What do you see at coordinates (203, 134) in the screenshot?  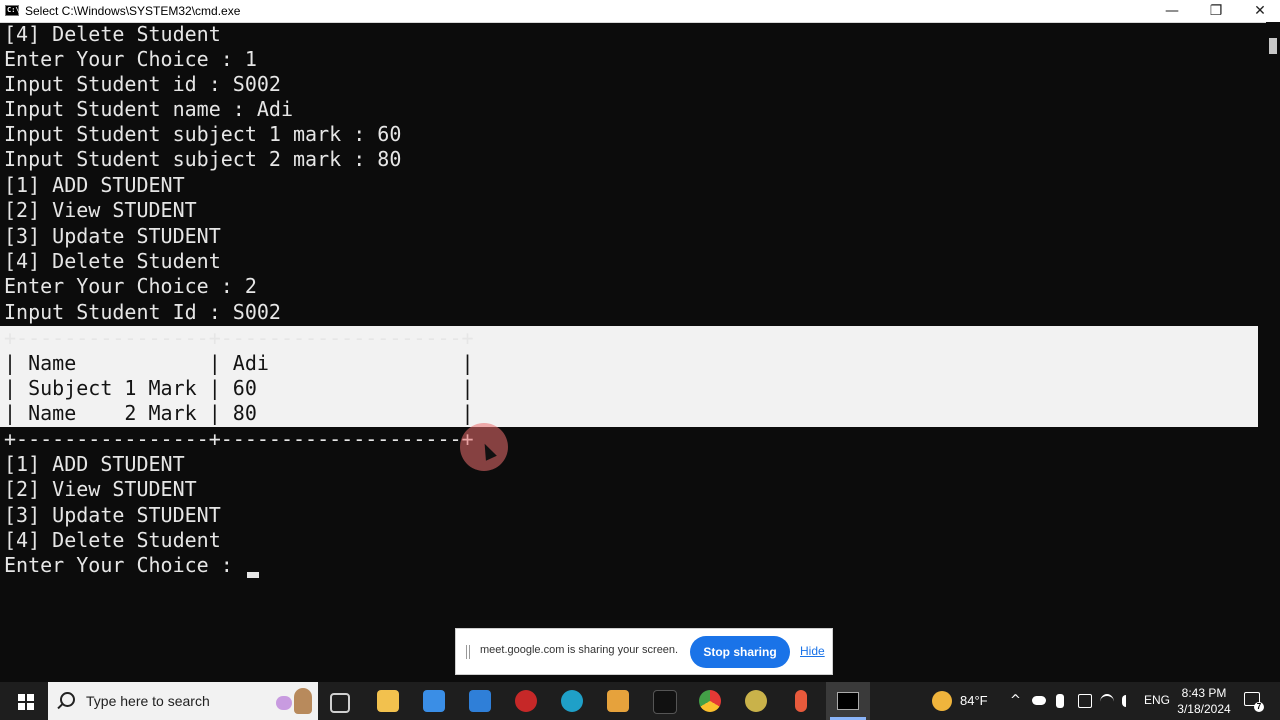 I see `console-line: Input Student subject 1 mark : 60` at bounding box center [203, 134].